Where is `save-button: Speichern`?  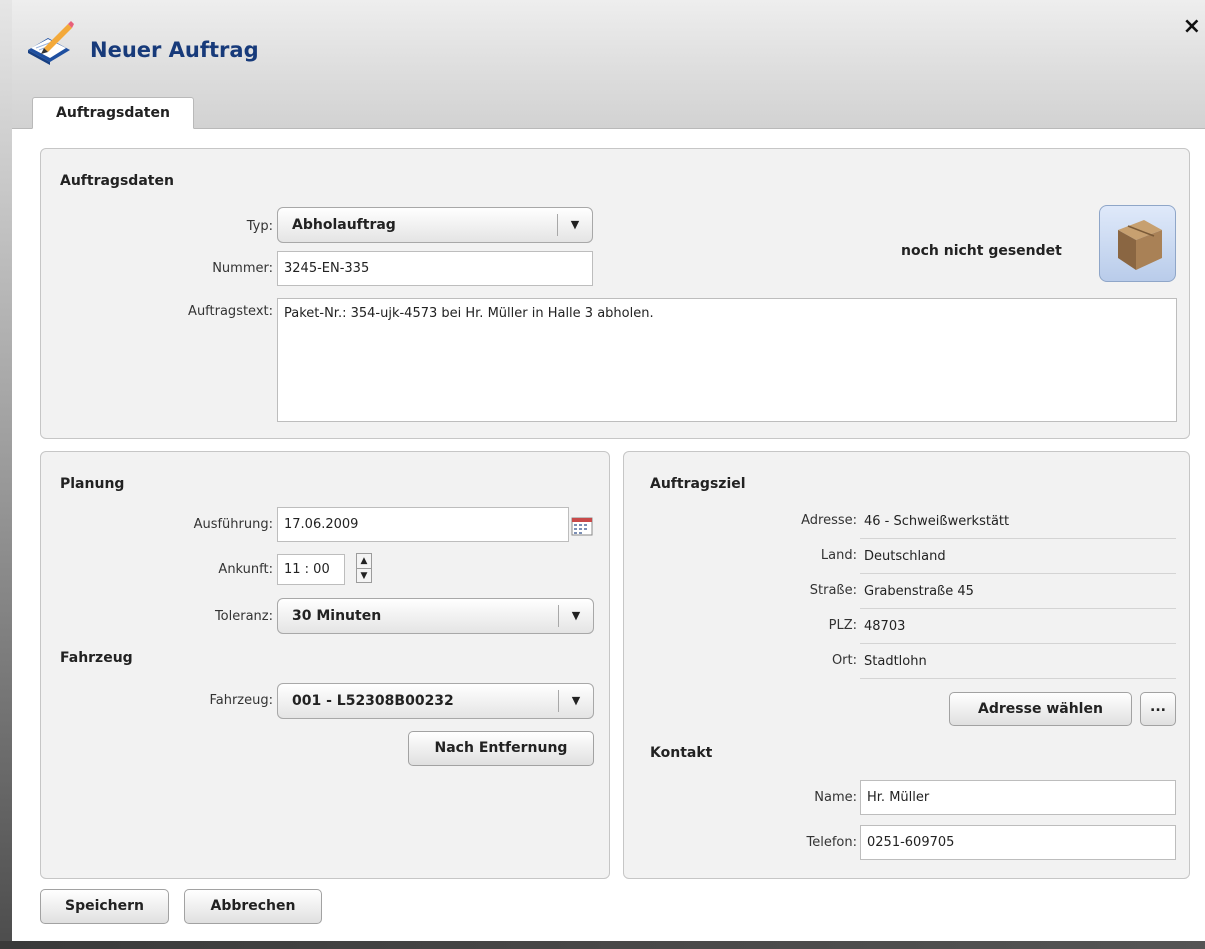 save-button: Speichern is located at coordinates (104, 906).